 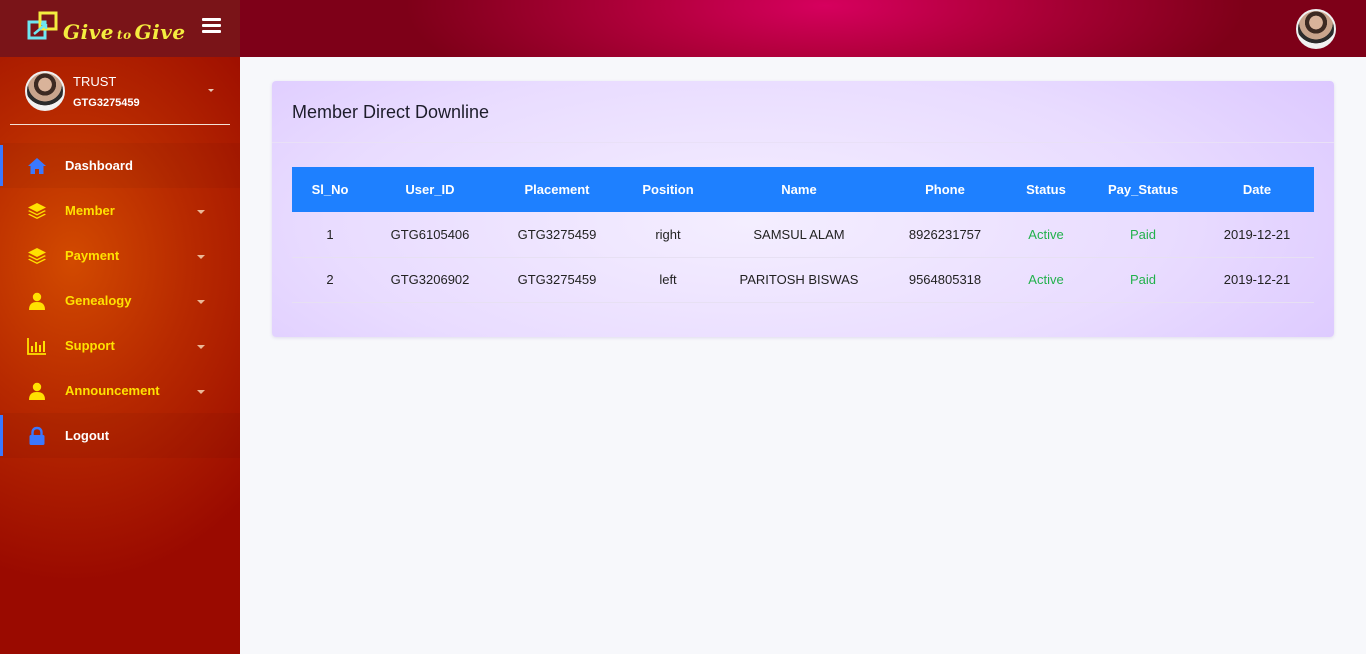 I want to click on sidebar-item-label: Logout, so click(x=87, y=435).